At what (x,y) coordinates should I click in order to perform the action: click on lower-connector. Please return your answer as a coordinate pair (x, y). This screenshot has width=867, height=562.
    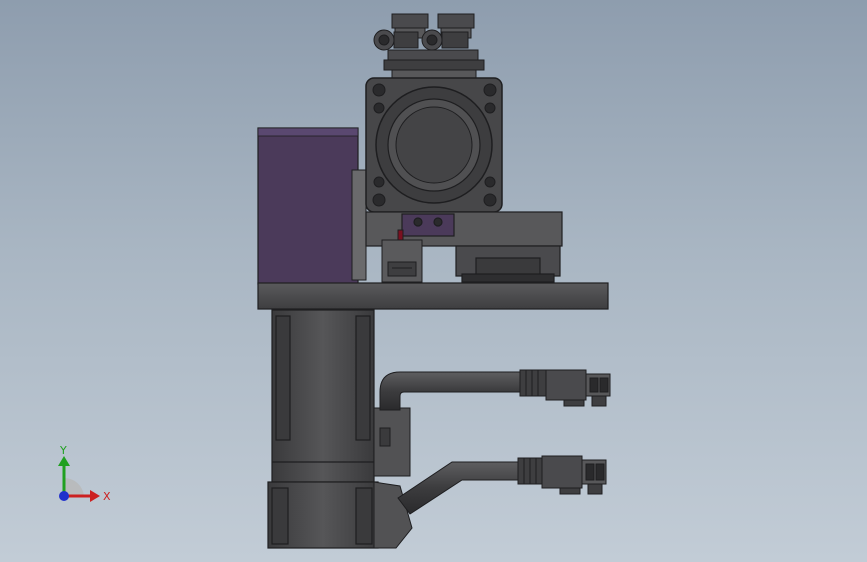
    Looking at the image, I should click on (574, 475).